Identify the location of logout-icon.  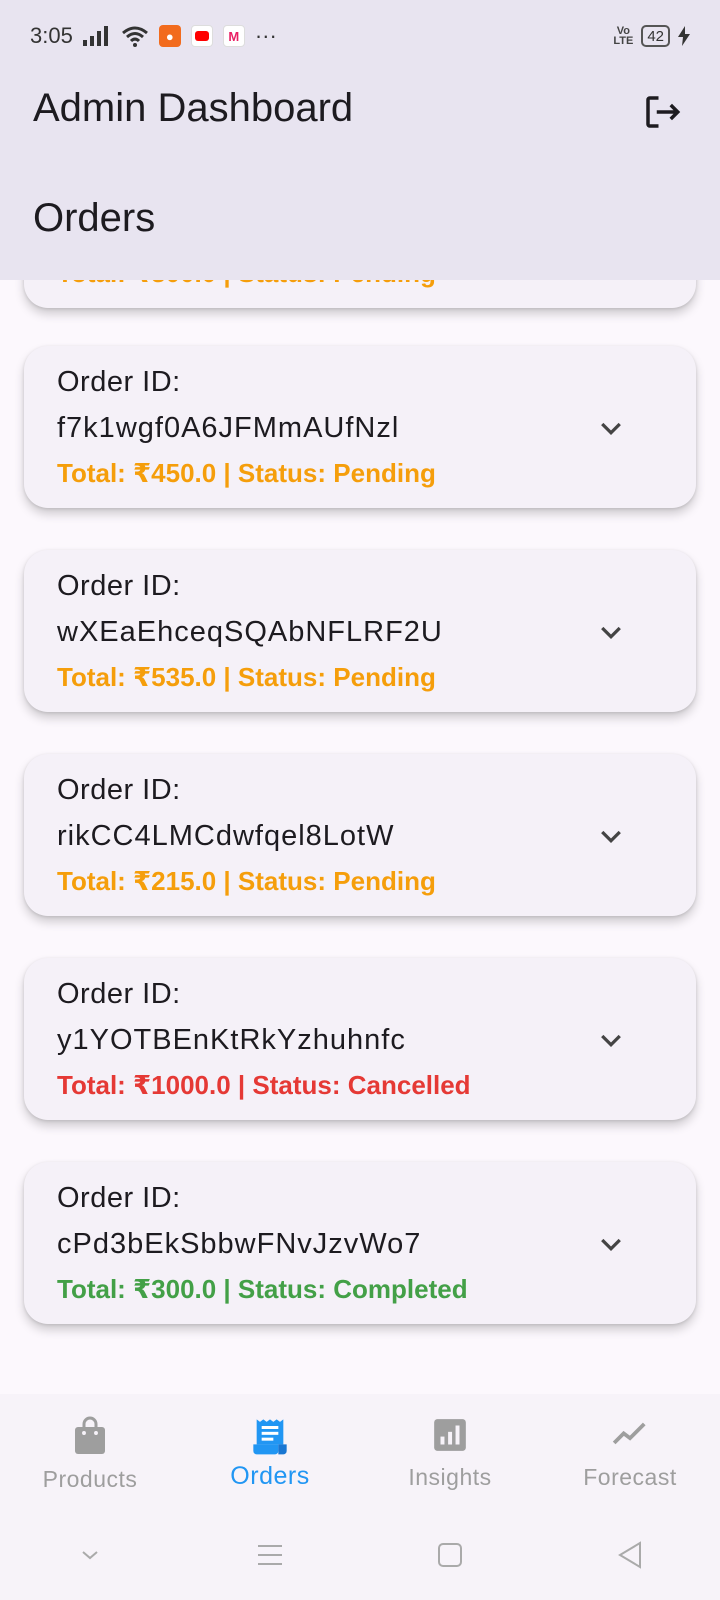
(663, 112).